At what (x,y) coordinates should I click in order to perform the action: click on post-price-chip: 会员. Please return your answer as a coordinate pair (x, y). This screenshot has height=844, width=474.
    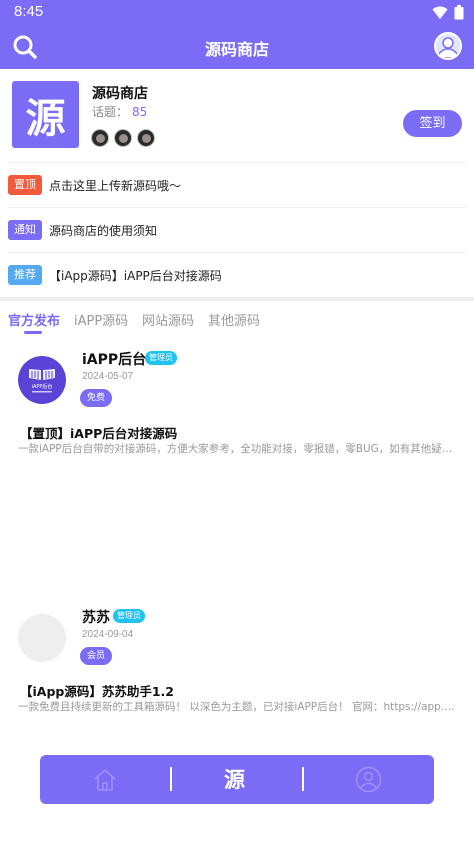
    Looking at the image, I should click on (96, 656).